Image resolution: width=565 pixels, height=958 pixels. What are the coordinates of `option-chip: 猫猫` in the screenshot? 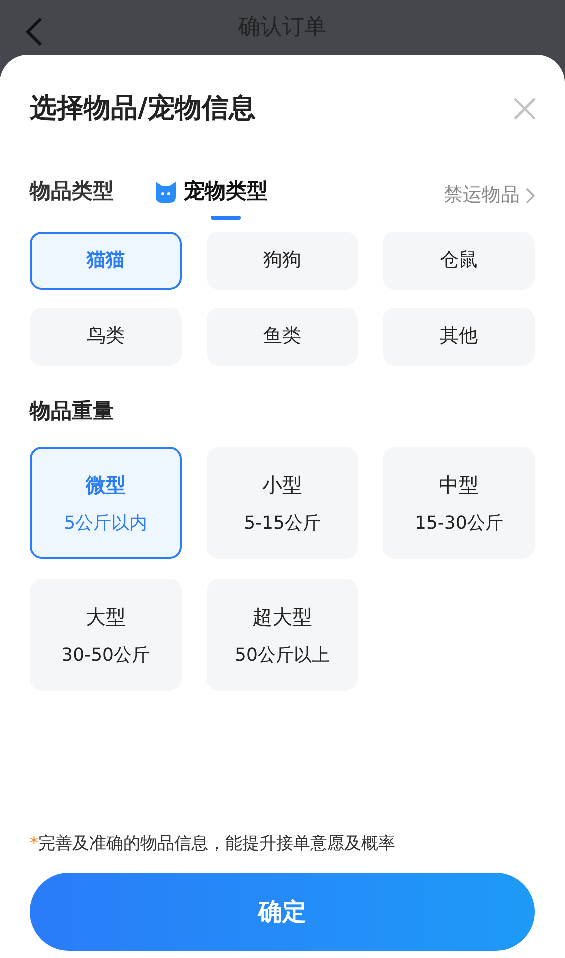 It's located at (106, 261).